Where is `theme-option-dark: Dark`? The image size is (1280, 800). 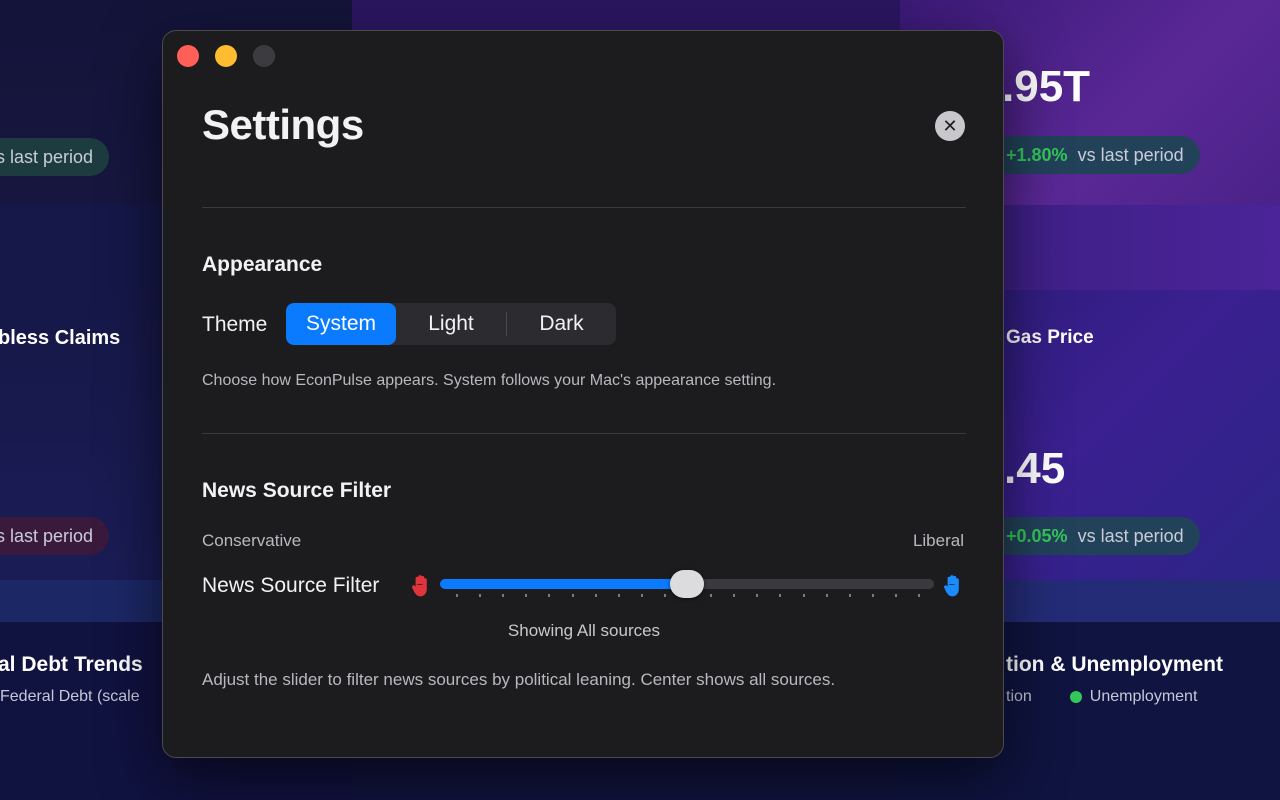
theme-option-dark: Dark is located at coordinates (561, 324).